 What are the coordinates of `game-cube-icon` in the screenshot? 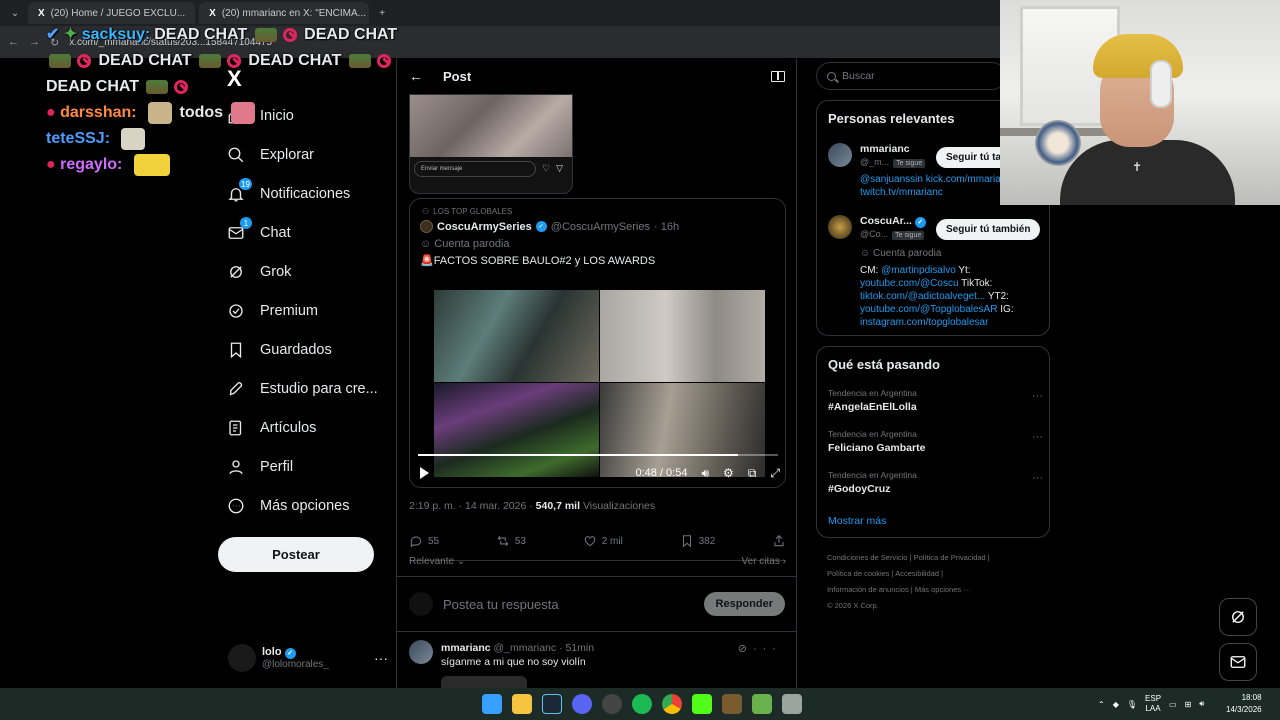 It's located at (762, 704).